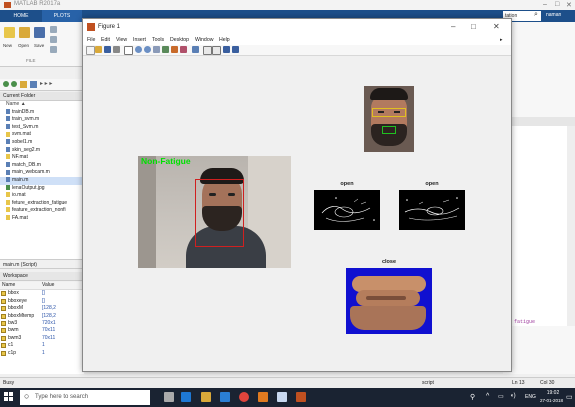 Image resolution: width=575 pixels, height=407 pixels. I want to click on menu-insert: Insert, so click(139, 40).